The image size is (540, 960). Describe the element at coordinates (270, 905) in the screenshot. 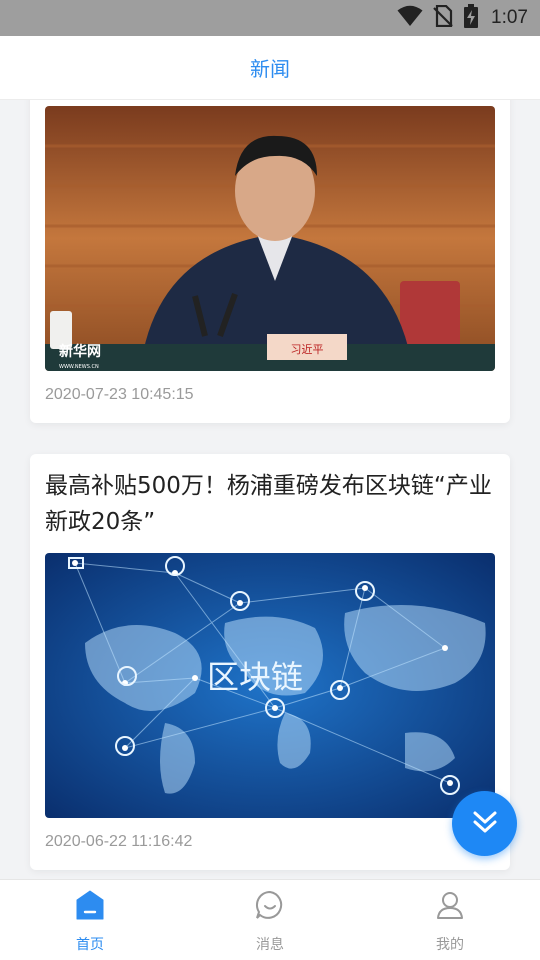

I see `message-icon` at that location.